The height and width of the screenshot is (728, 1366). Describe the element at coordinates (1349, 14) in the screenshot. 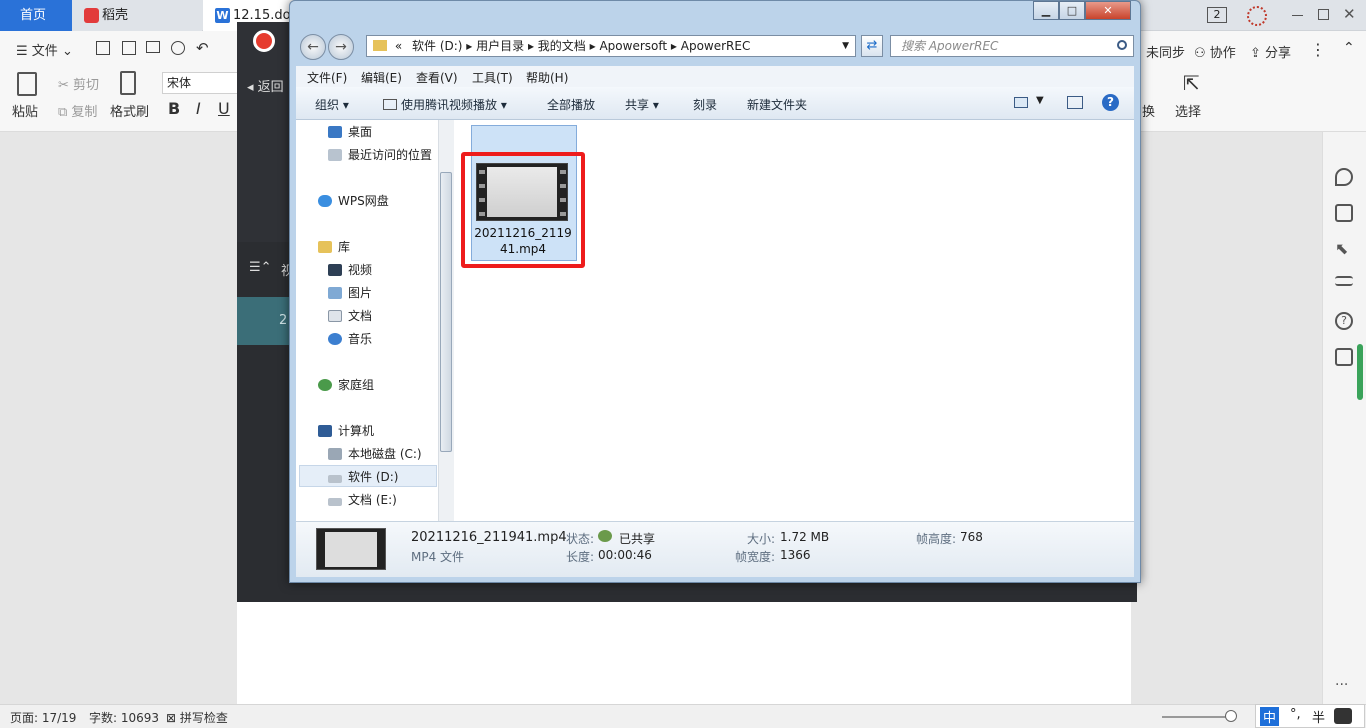

I see `close-icon: ✕` at that location.